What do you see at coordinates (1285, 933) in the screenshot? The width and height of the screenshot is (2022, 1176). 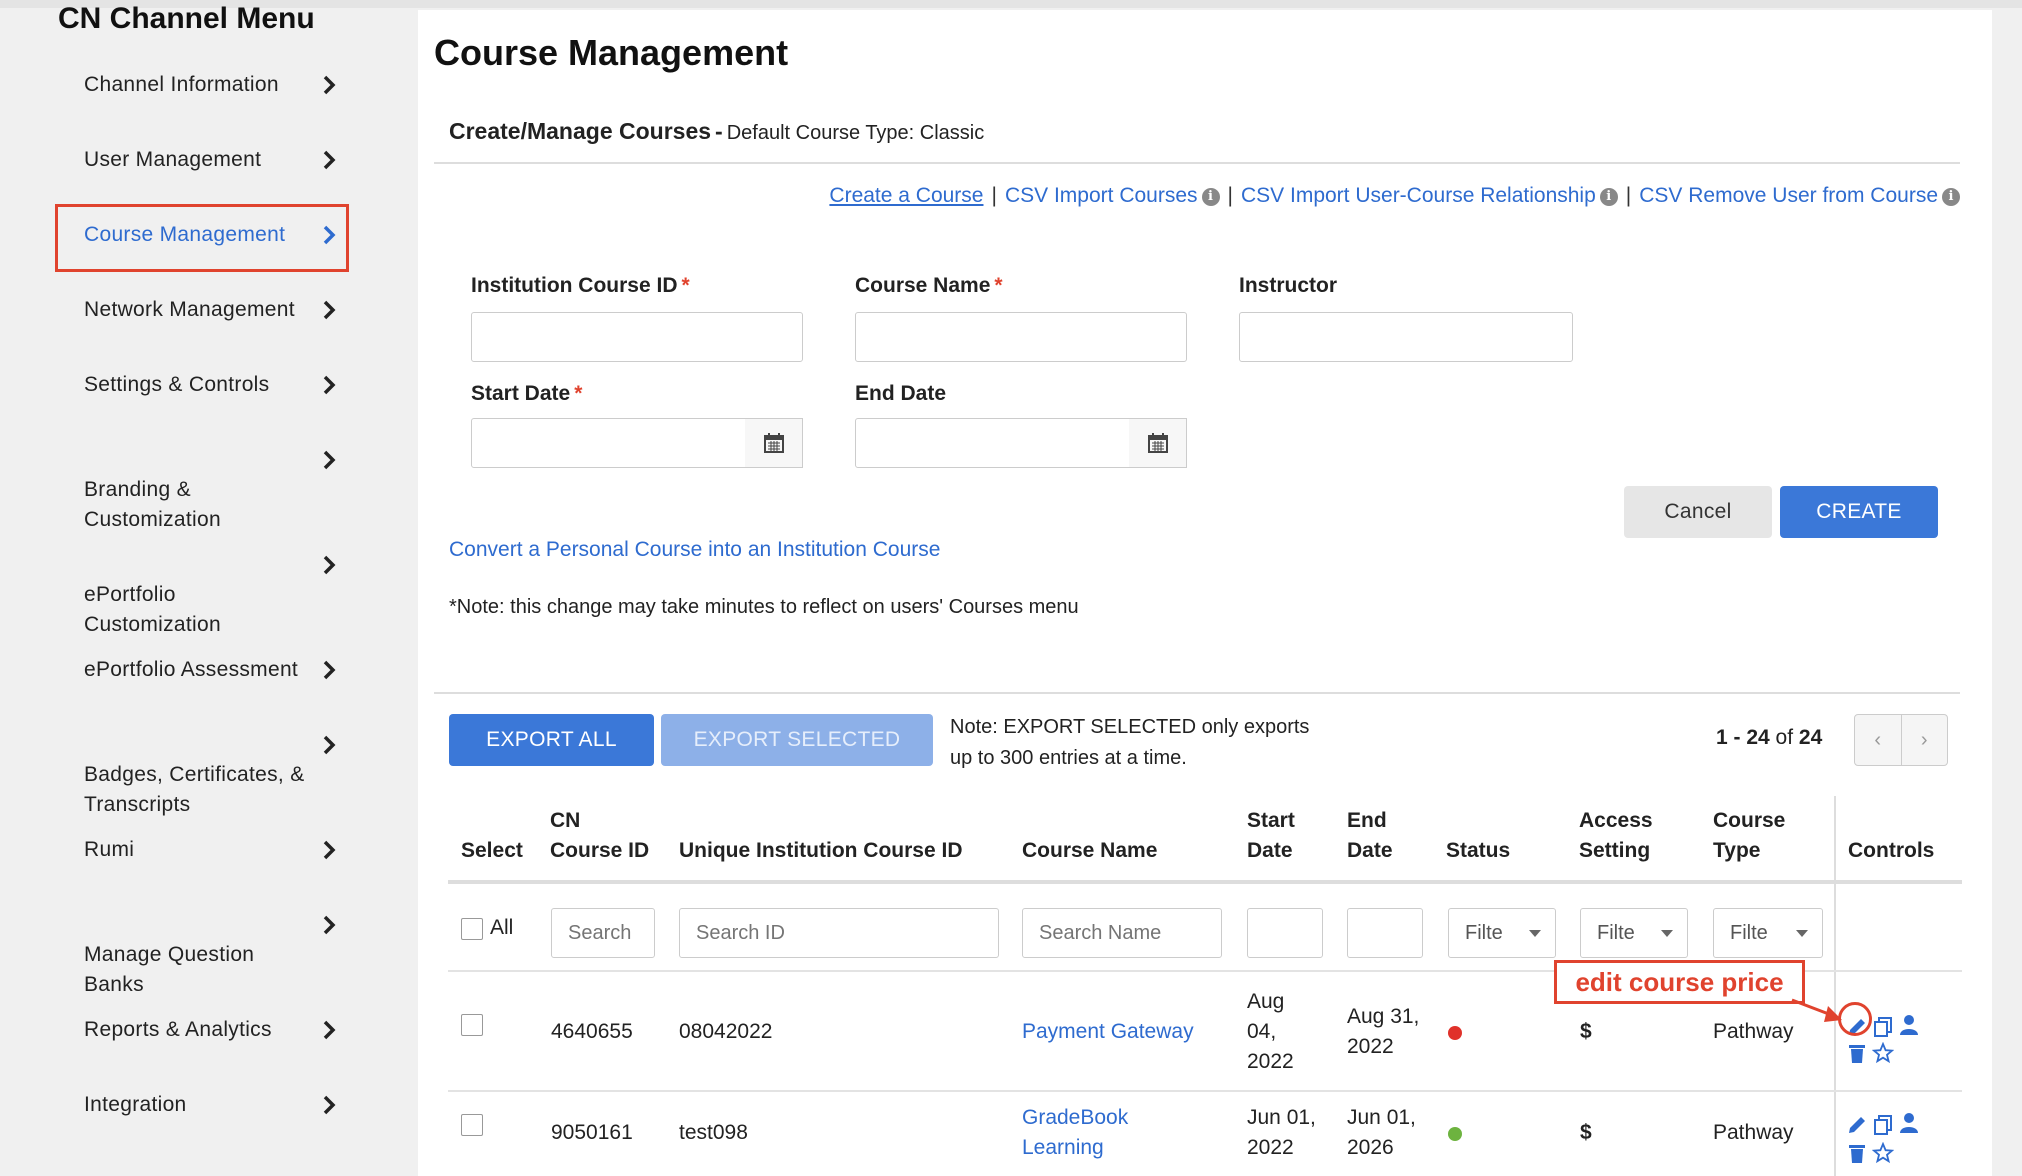 I see `start-date-filter-input` at bounding box center [1285, 933].